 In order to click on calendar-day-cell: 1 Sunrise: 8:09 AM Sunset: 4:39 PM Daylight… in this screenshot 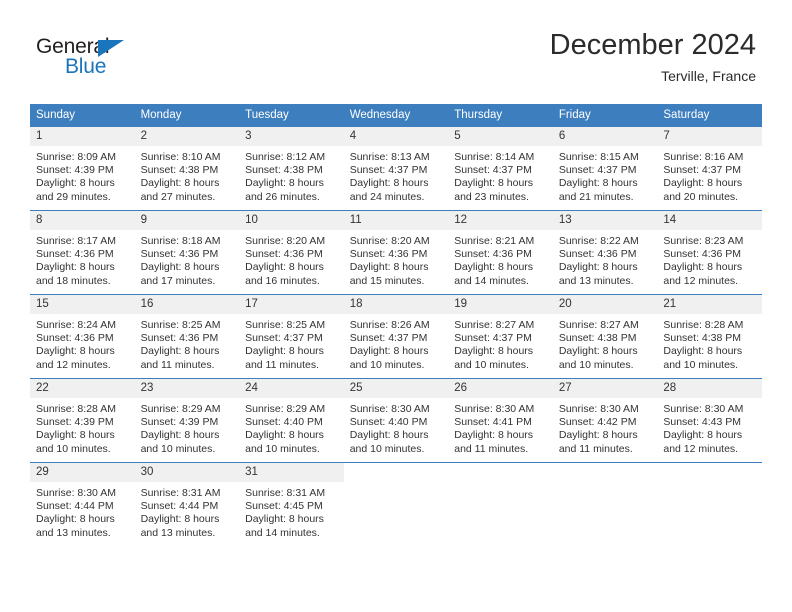, I will do `click(82, 168)`.